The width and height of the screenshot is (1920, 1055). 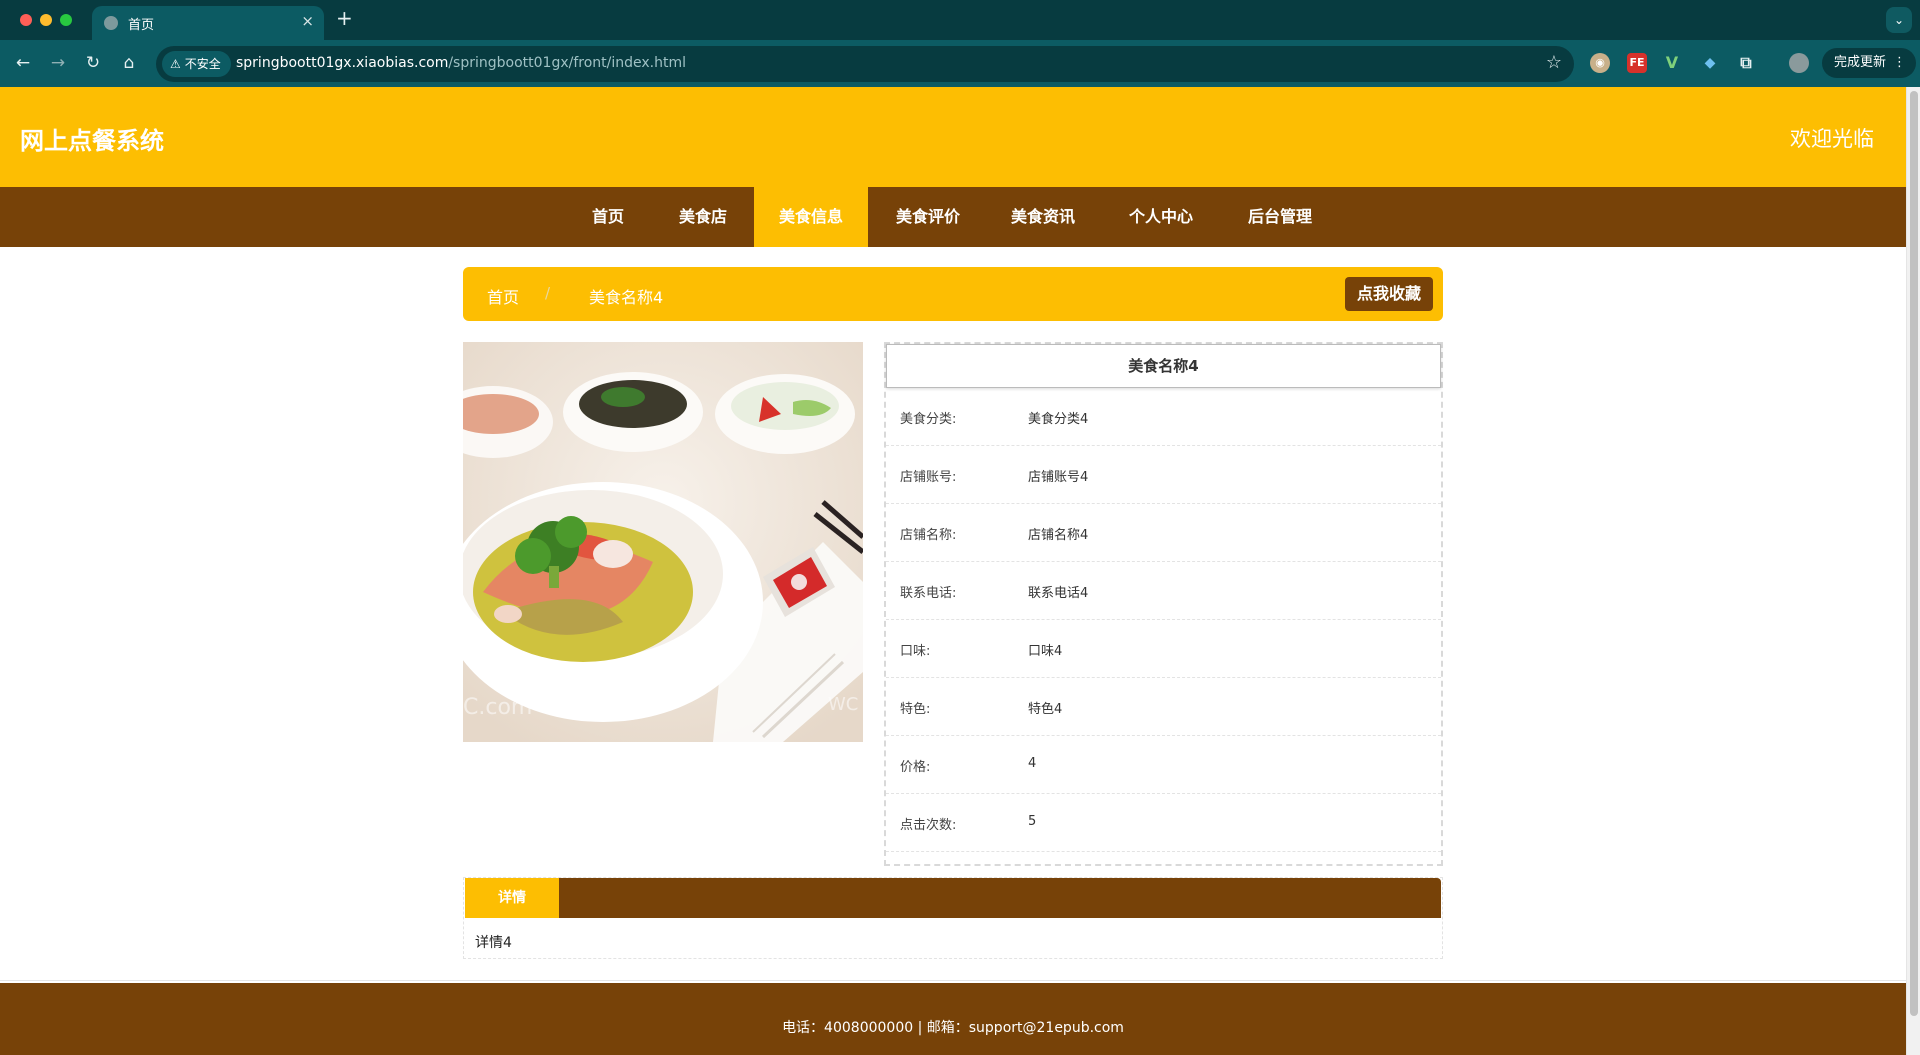 What do you see at coordinates (1914, 553) in the screenshot?
I see `scrollbar-thumb` at bounding box center [1914, 553].